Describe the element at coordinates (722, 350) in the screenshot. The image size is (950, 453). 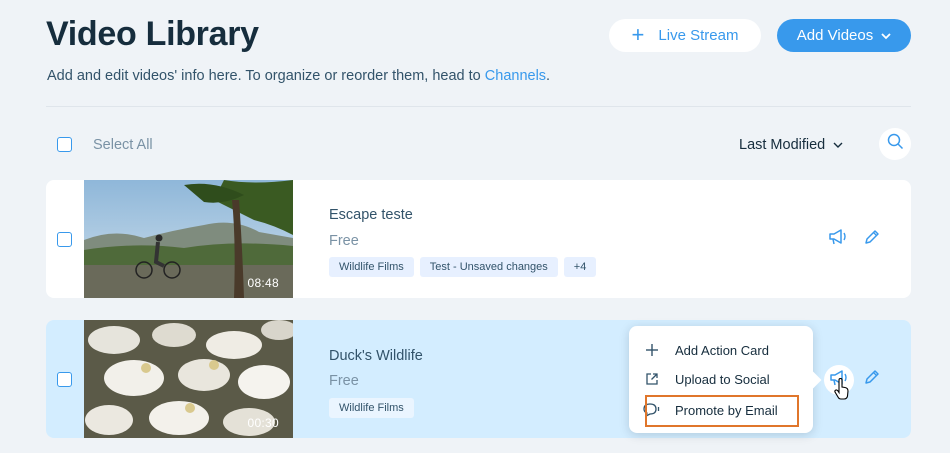
I see `menu-item-label: Add Action Card` at that location.